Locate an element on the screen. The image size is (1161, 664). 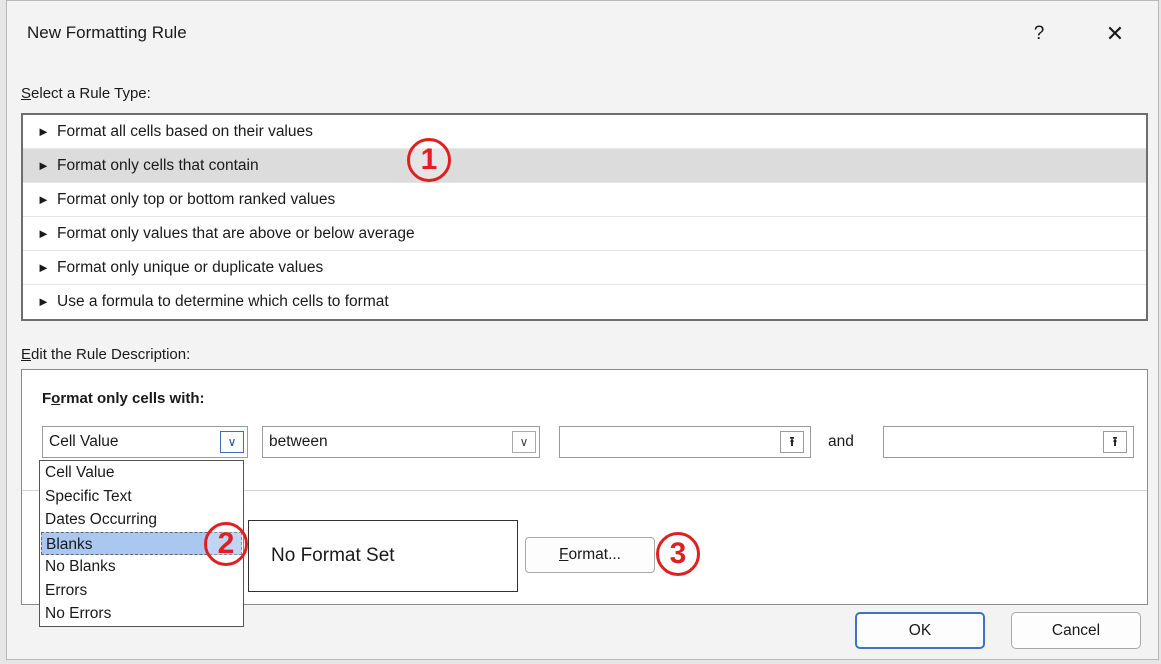
rule-type-item: ► Format only top or bottom ranked values is located at coordinates (584, 200).